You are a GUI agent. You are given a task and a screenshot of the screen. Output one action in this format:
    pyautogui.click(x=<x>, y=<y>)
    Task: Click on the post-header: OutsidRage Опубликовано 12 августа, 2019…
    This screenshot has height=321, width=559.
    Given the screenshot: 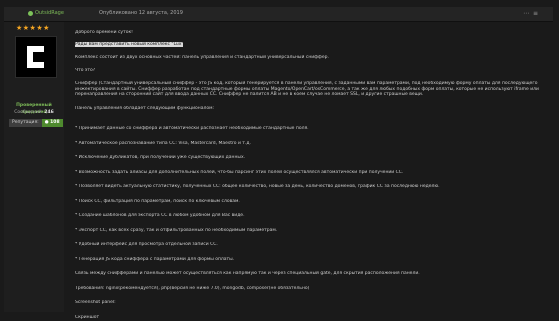 What is the action you would take?
    pyautogui.click(x=278, y=14)
    